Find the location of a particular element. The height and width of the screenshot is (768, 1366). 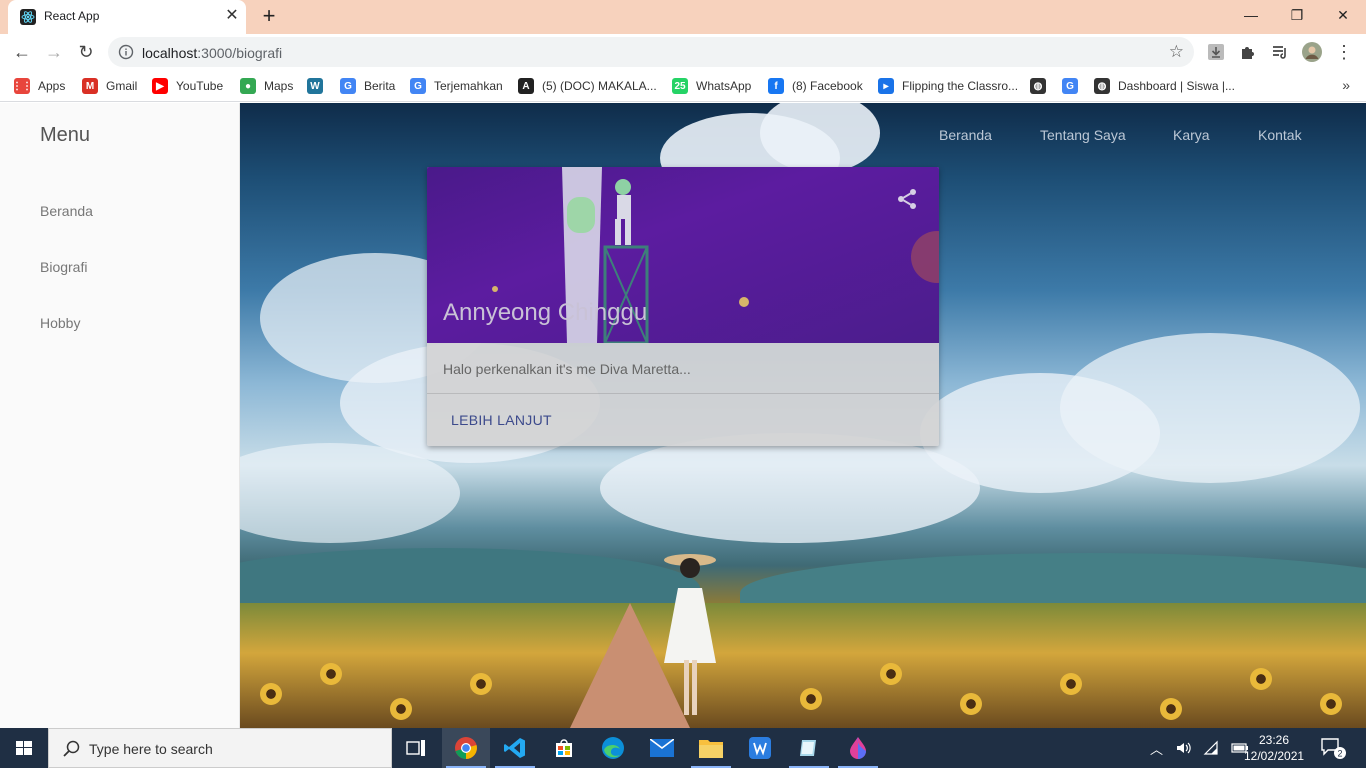

bookmark-item: 25 WhatsApp is located at coordinates (711, 86).